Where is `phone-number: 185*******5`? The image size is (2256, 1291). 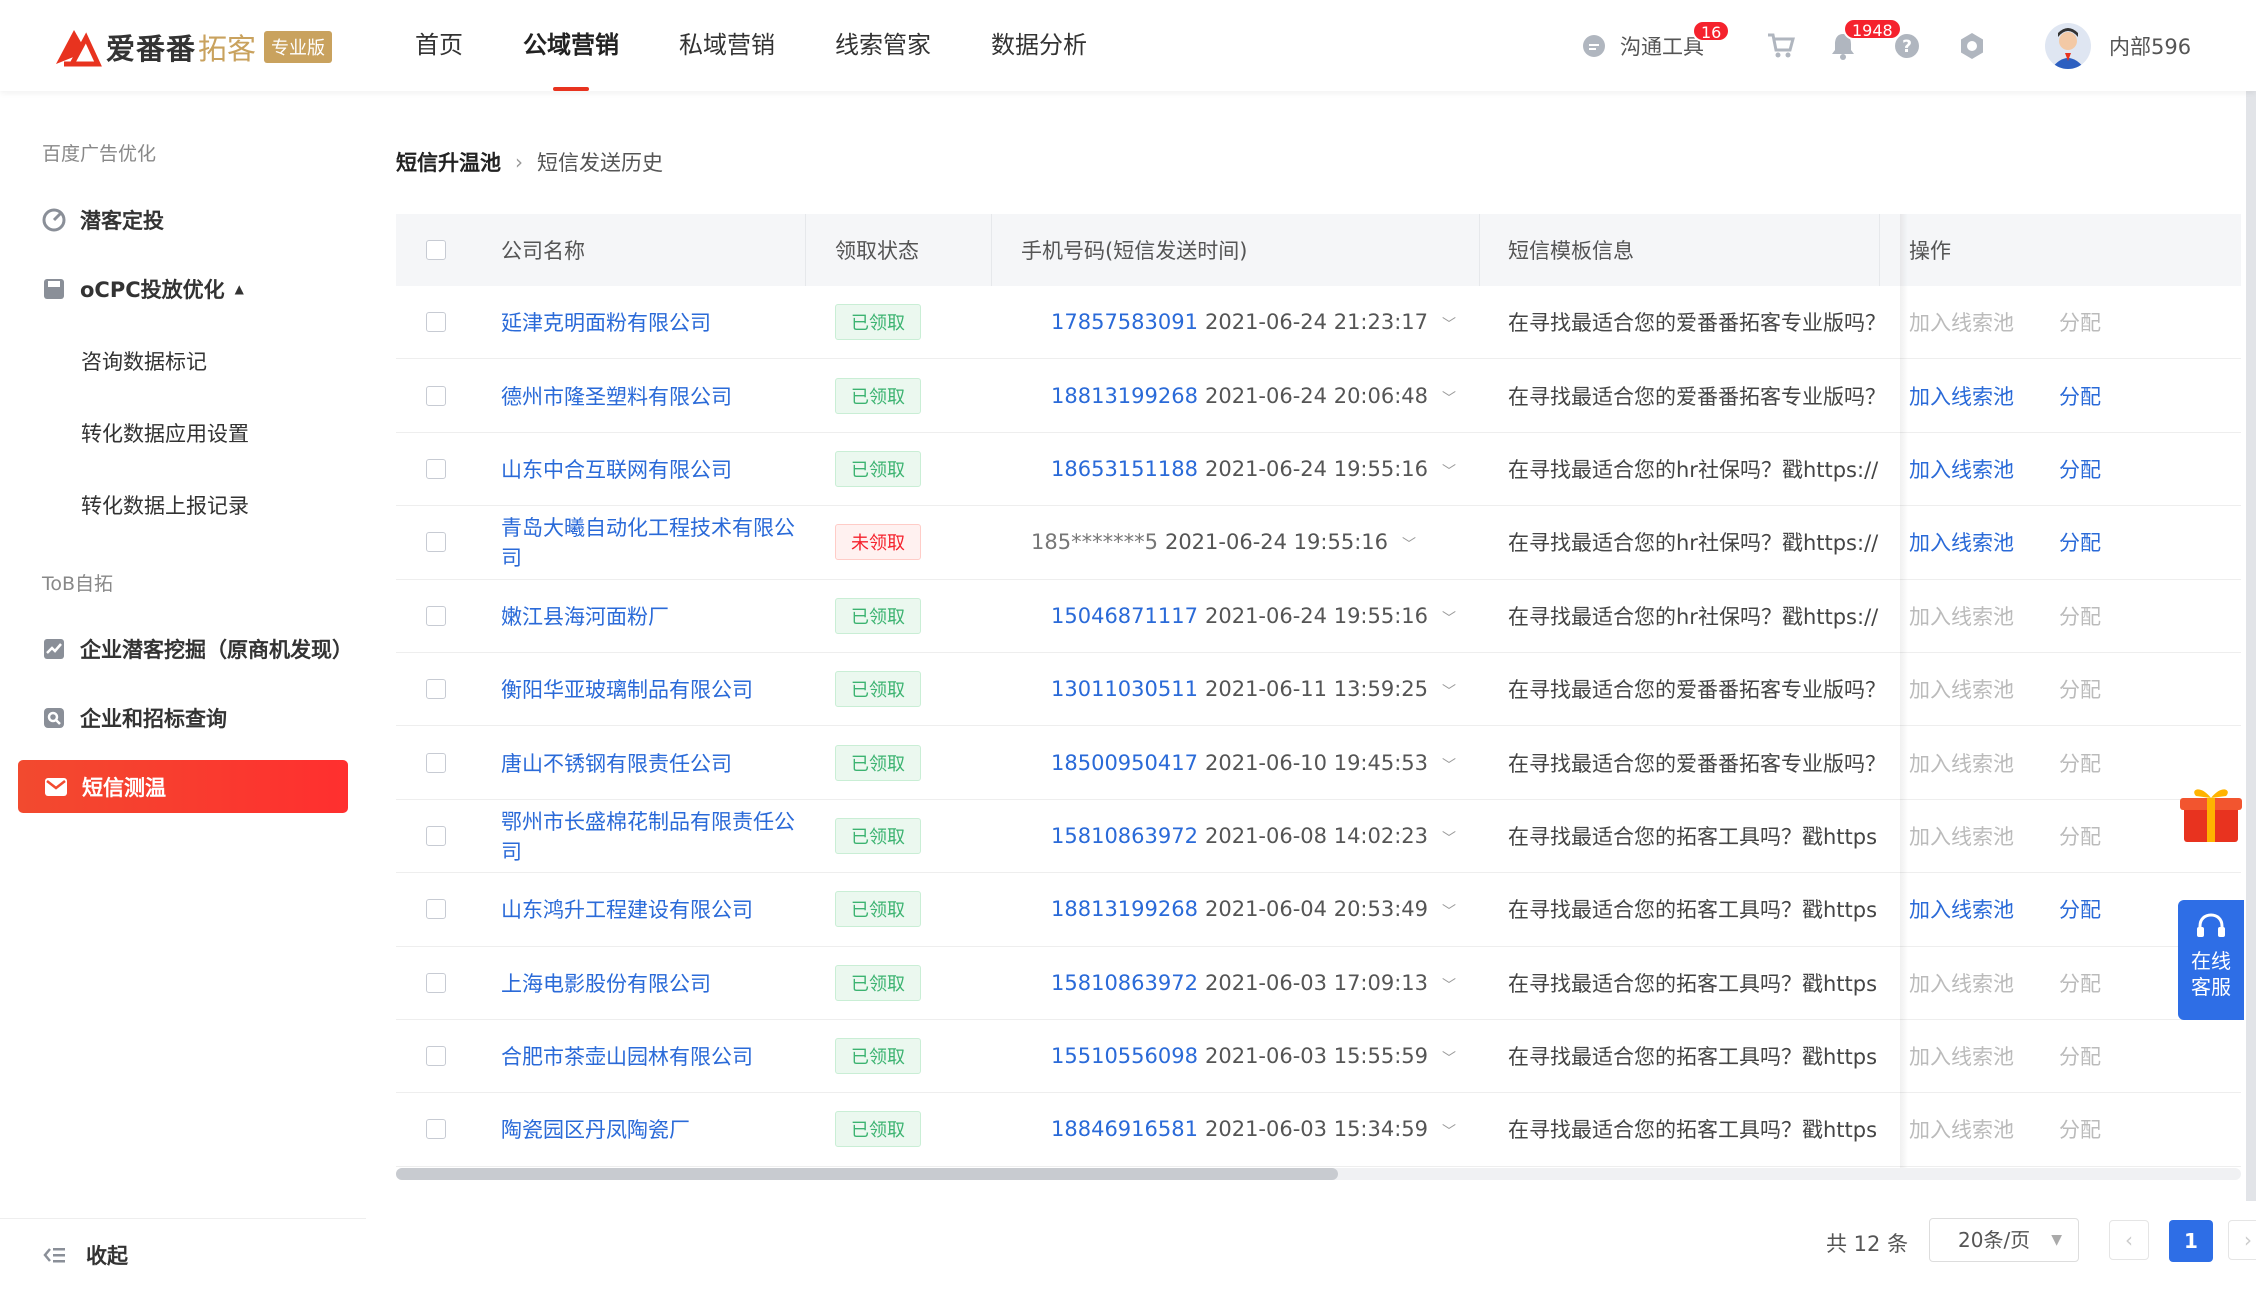
phone-number: 185*******5 is located at coordinates (1089, 542).